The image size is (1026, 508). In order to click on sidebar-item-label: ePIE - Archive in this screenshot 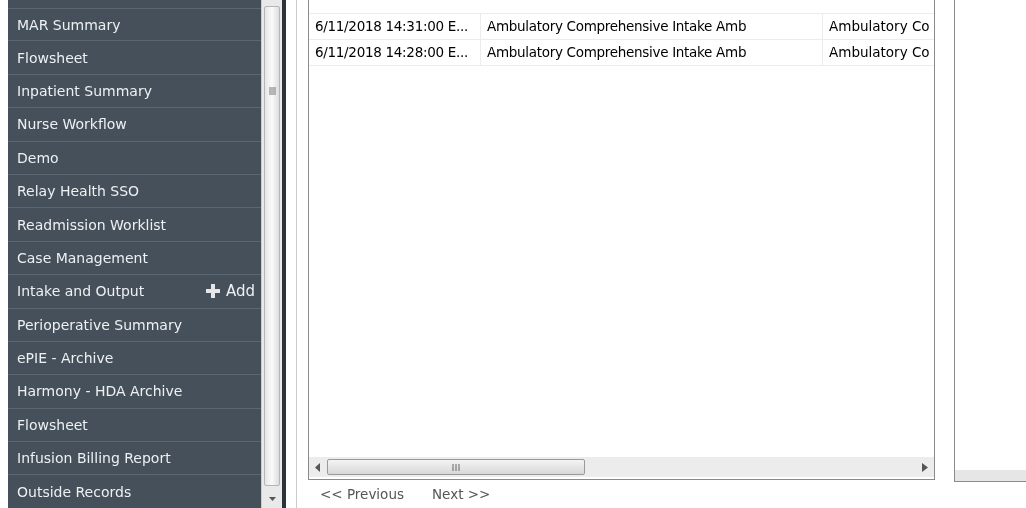, I will do `click(65, 358)`.